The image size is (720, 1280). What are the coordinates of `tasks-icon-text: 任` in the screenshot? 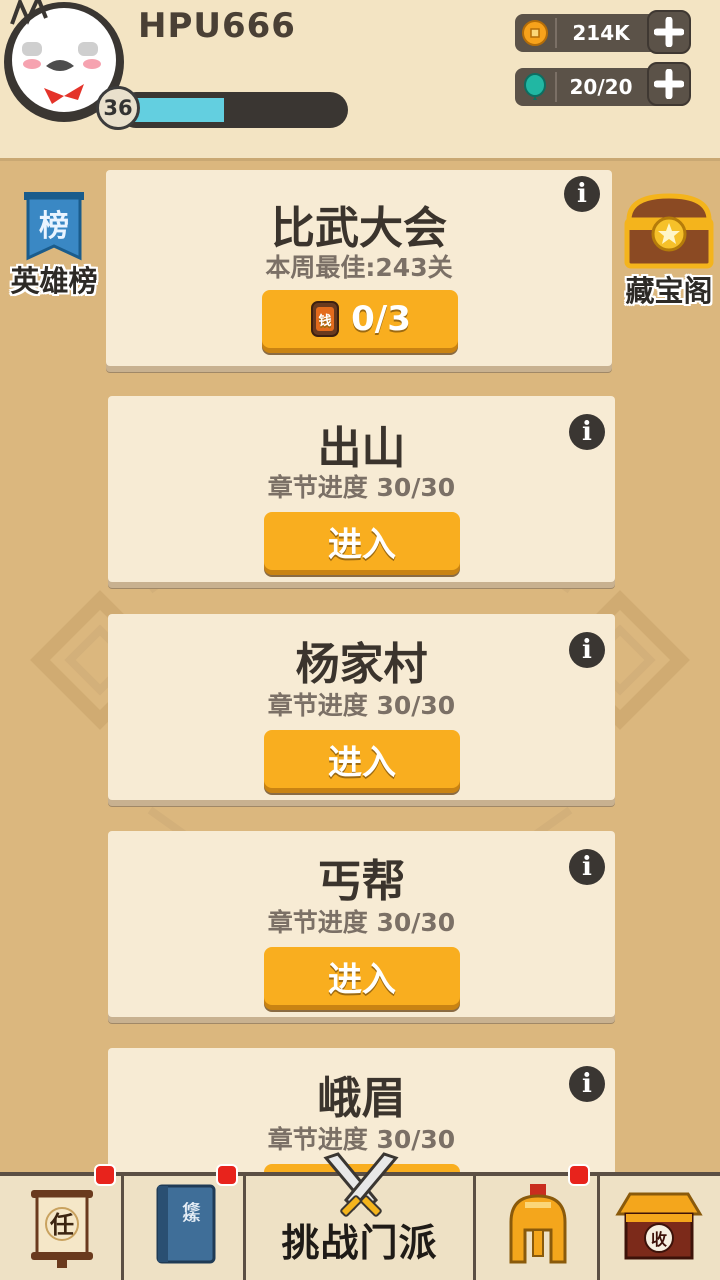 It's located at (61, 1225).